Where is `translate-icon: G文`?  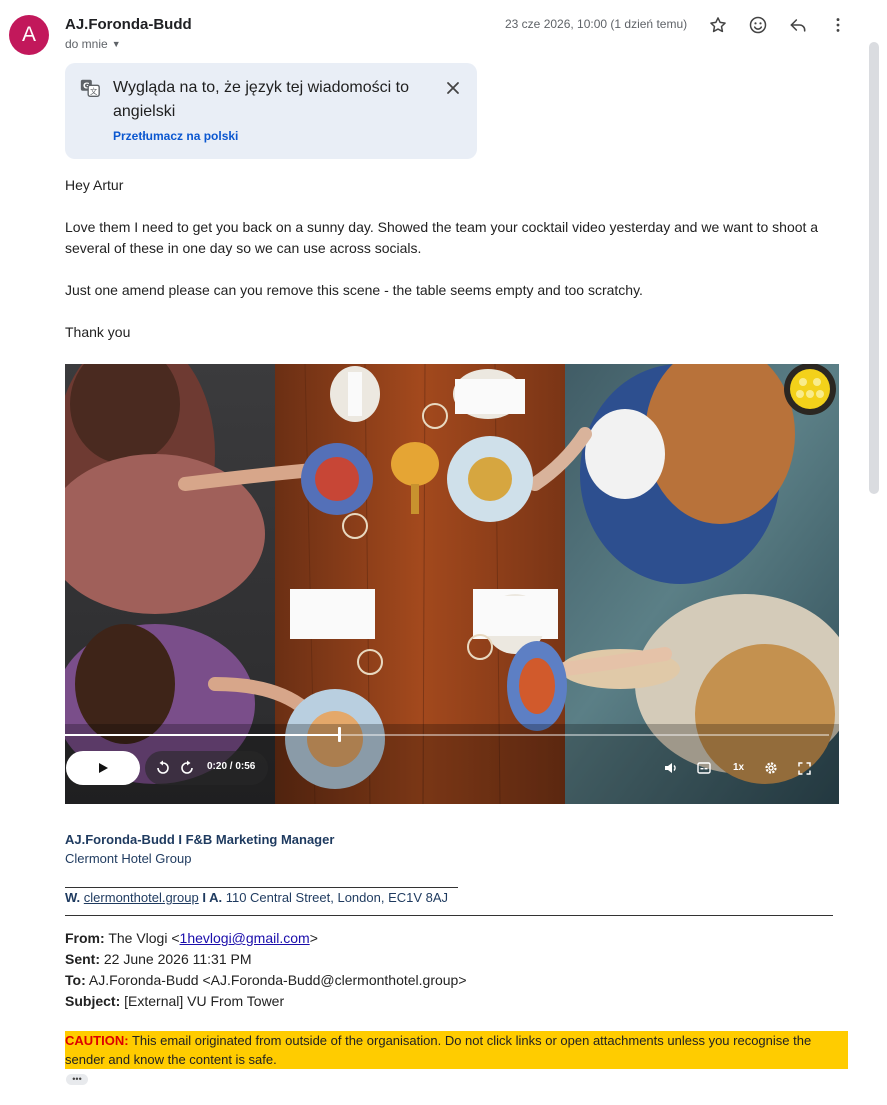
translate-icon: G文 is located at coordinates (90, 88).